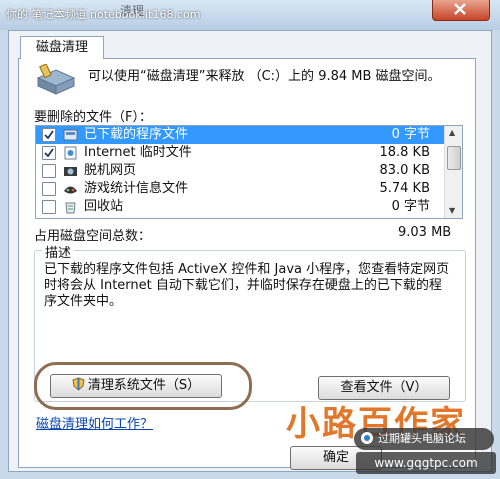 The image size is (500, 479). I want to click on list-scrollbar: ▲ ▼, so click(453, 172).